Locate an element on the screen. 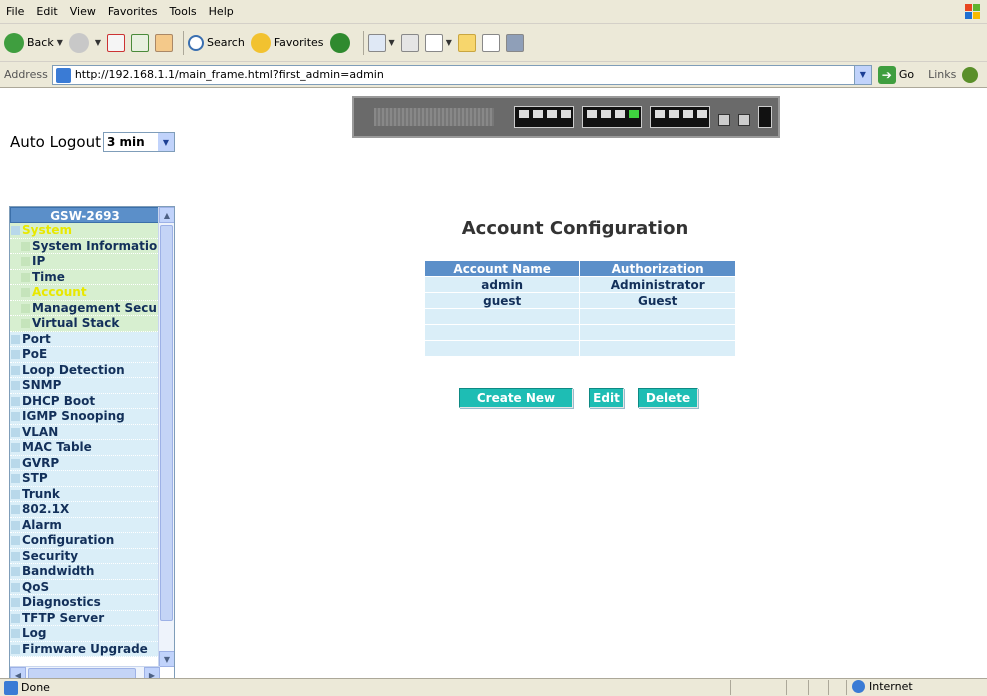 The width and height of the screenshot is (987, 696). scroll-down-icon: ▼ is located at coordinates (166, 659).